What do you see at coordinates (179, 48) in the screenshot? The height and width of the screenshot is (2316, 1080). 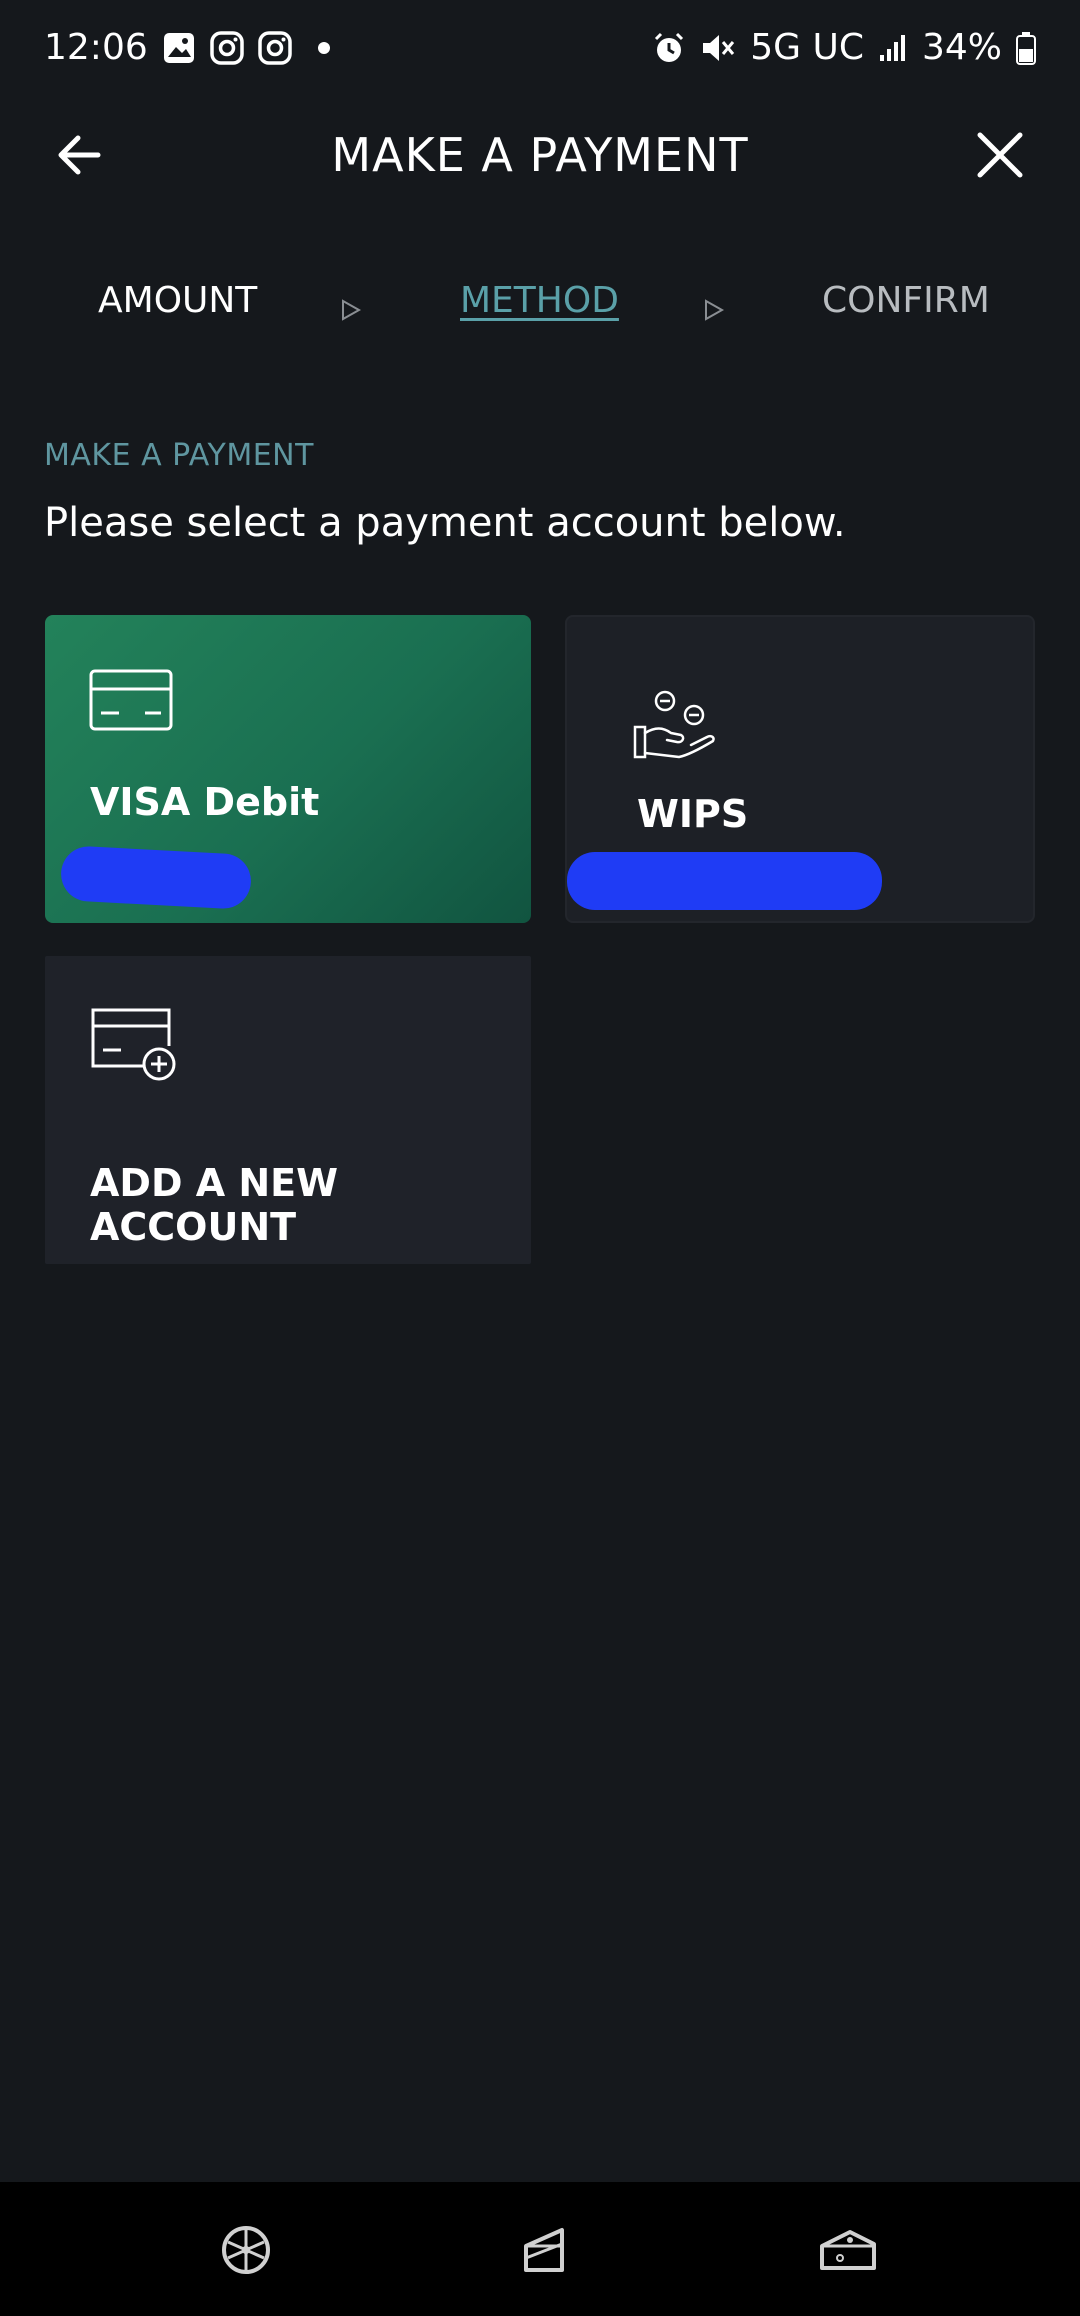 I see `gallery-icon` at bounding box center [179, 48].